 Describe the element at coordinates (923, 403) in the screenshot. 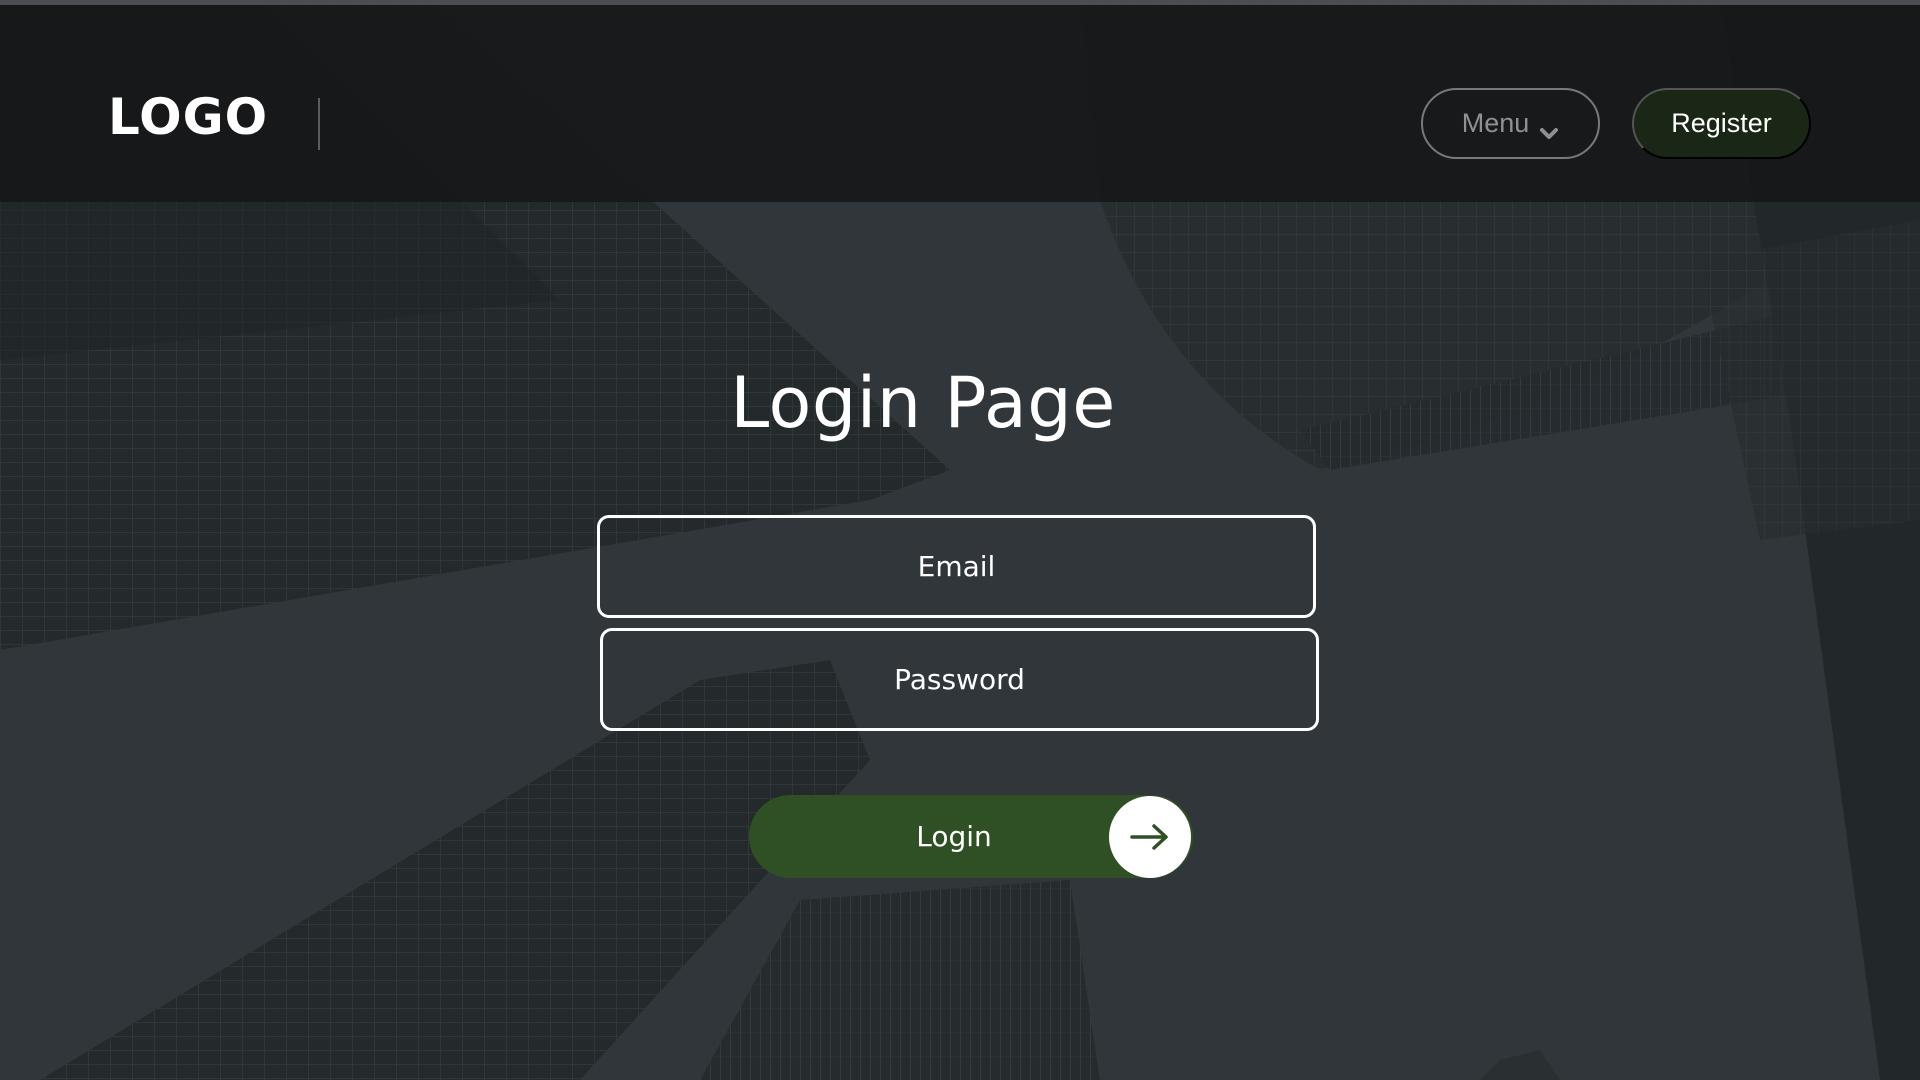

I see `page-title: Login Page` at that location.